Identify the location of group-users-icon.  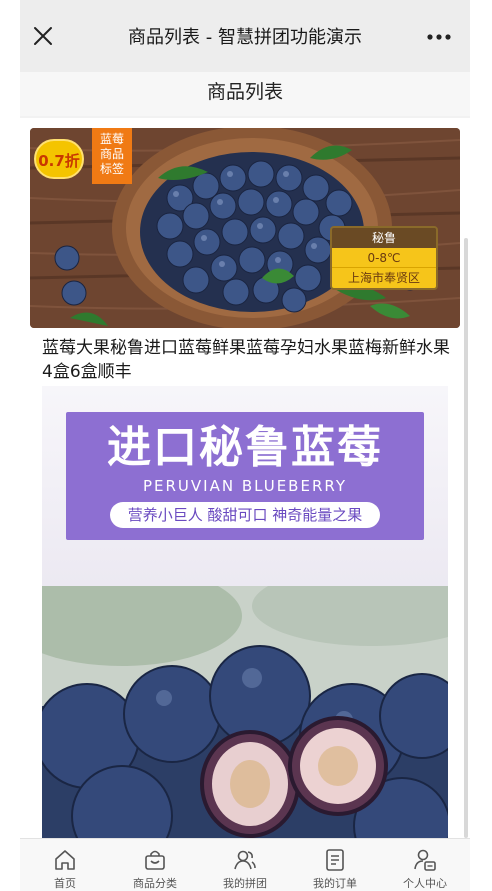
(245, 860).